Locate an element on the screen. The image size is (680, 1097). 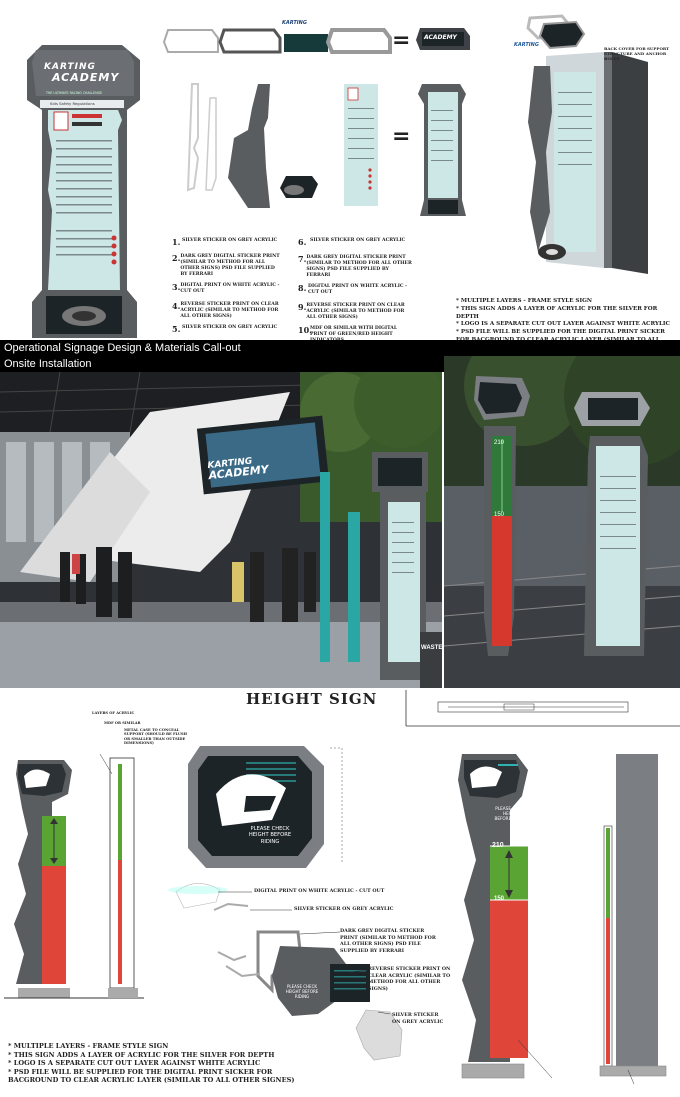
section-caption-install: Onsite Installation is located at coordinates (48, 364).